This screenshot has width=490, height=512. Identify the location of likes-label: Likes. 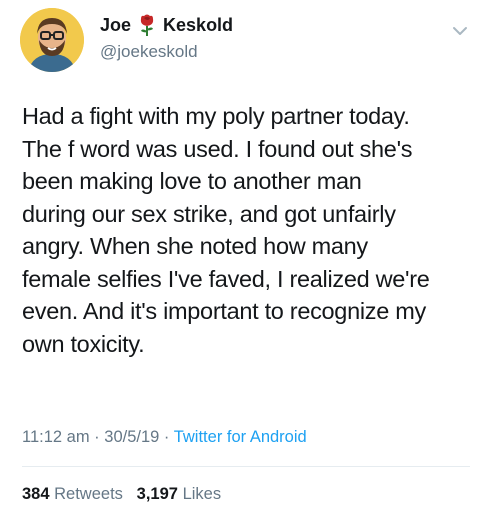
(202, 494).